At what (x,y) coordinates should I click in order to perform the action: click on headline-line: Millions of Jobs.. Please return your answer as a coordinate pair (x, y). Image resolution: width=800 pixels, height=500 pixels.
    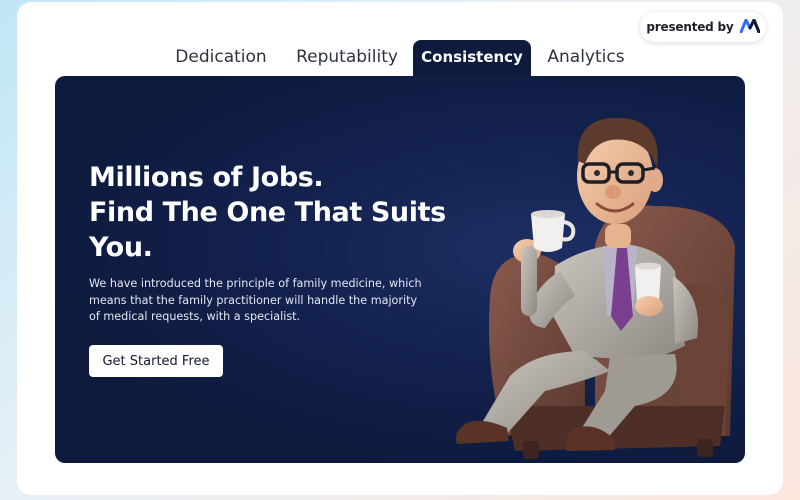
    Looking at the image, I should click on (206, 177).